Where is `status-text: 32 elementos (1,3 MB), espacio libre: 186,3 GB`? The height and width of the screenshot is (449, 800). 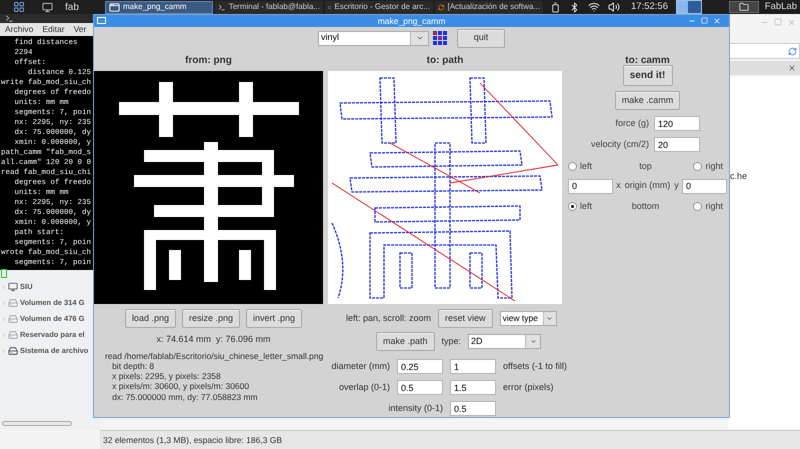 status-text: 32 elementos (1,3 MB), espacio libre: 186,3 GB is located at coordinates (192, 440).